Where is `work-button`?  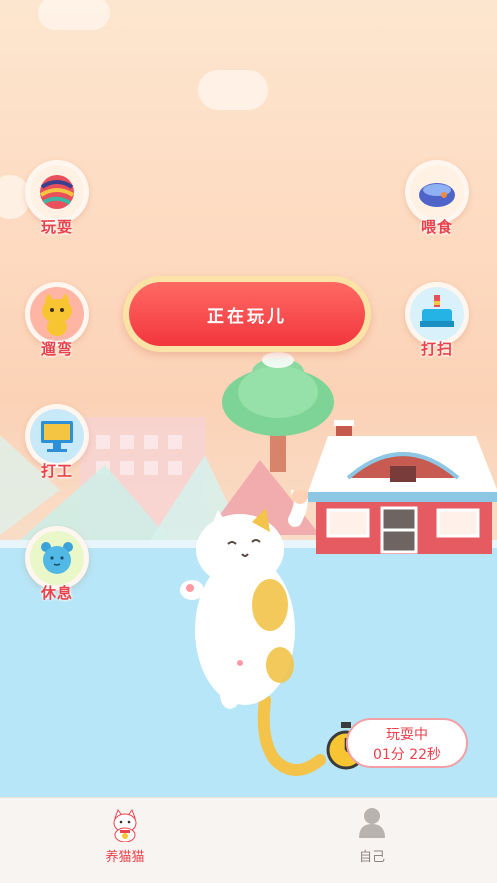 work-button is located at coordinates (57, 436).